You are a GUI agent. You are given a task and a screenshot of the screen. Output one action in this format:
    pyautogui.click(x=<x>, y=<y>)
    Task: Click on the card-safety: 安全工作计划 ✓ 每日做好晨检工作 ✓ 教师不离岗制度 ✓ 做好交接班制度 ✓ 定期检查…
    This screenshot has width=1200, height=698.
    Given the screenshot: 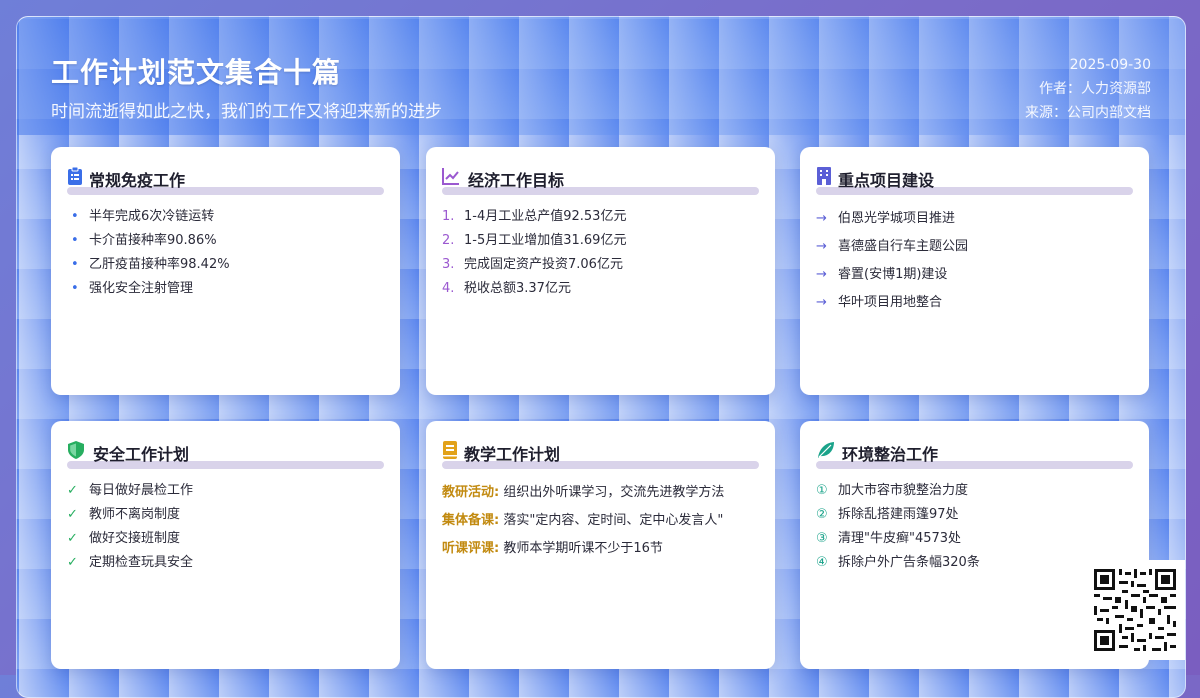 What is the action you would take?
    pyautogui.click(x=225, y=545)
    